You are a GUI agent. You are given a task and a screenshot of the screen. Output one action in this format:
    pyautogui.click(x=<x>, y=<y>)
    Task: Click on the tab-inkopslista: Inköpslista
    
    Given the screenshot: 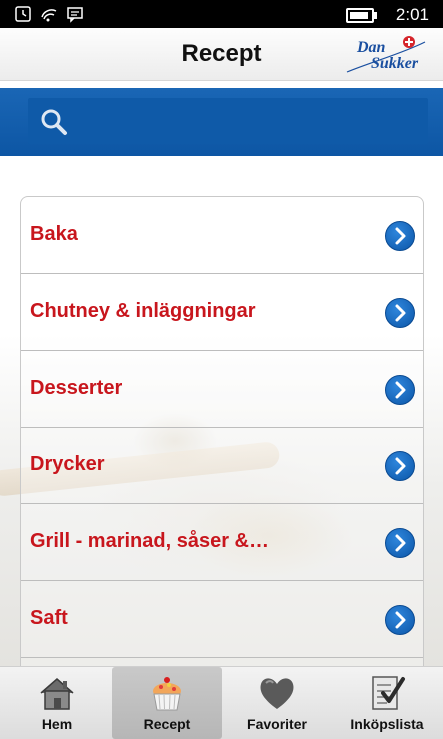 What is the action you would take?
    pyautogui.click(x=387, y=703)
    